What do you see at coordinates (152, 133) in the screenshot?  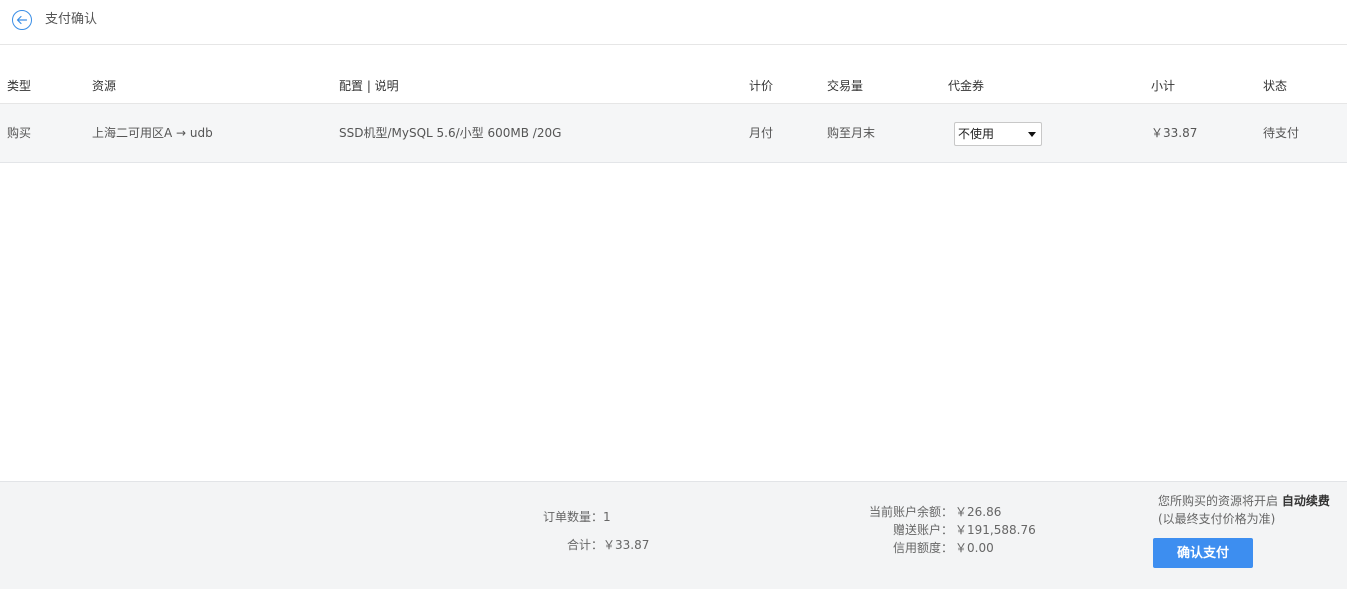 I see `cell-resource: 上海二可用区A → udb` at bounding box center [152, 133].